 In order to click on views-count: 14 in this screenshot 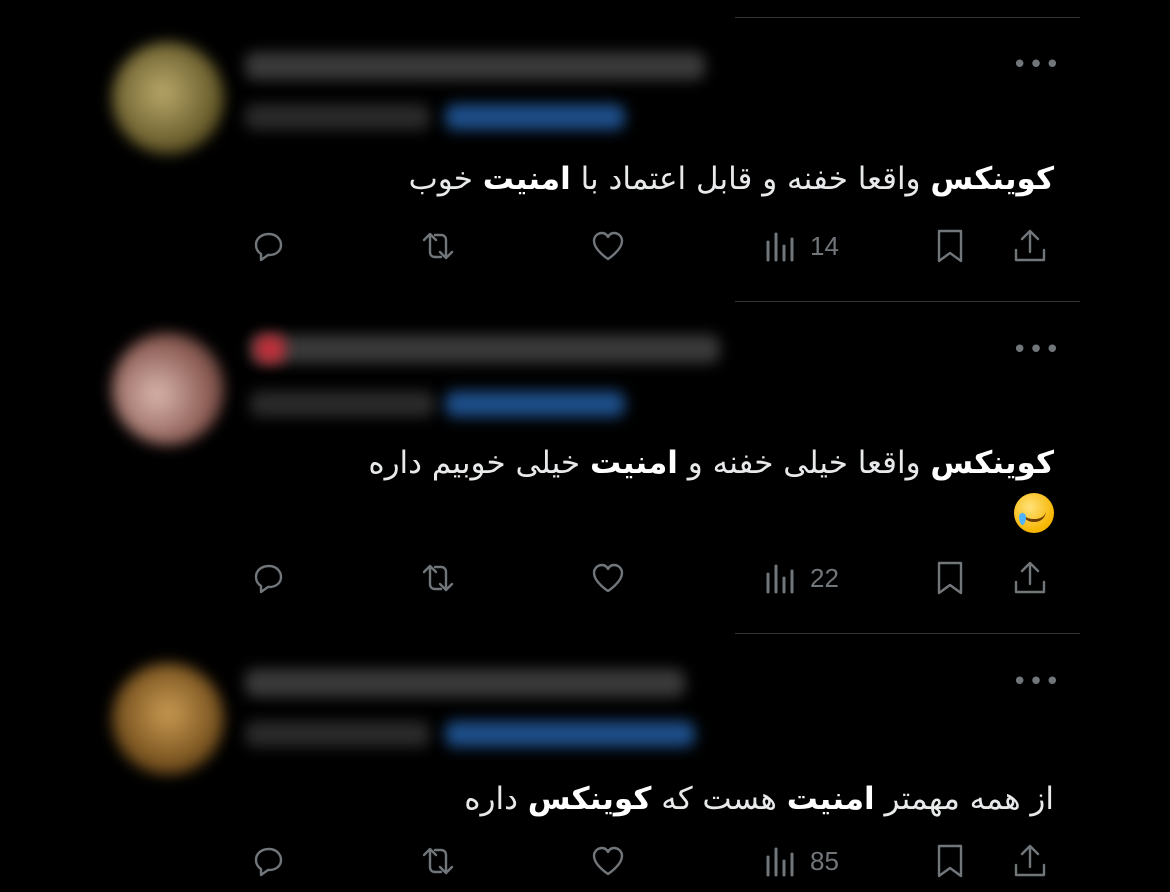, I will do `click(824, 245)`.